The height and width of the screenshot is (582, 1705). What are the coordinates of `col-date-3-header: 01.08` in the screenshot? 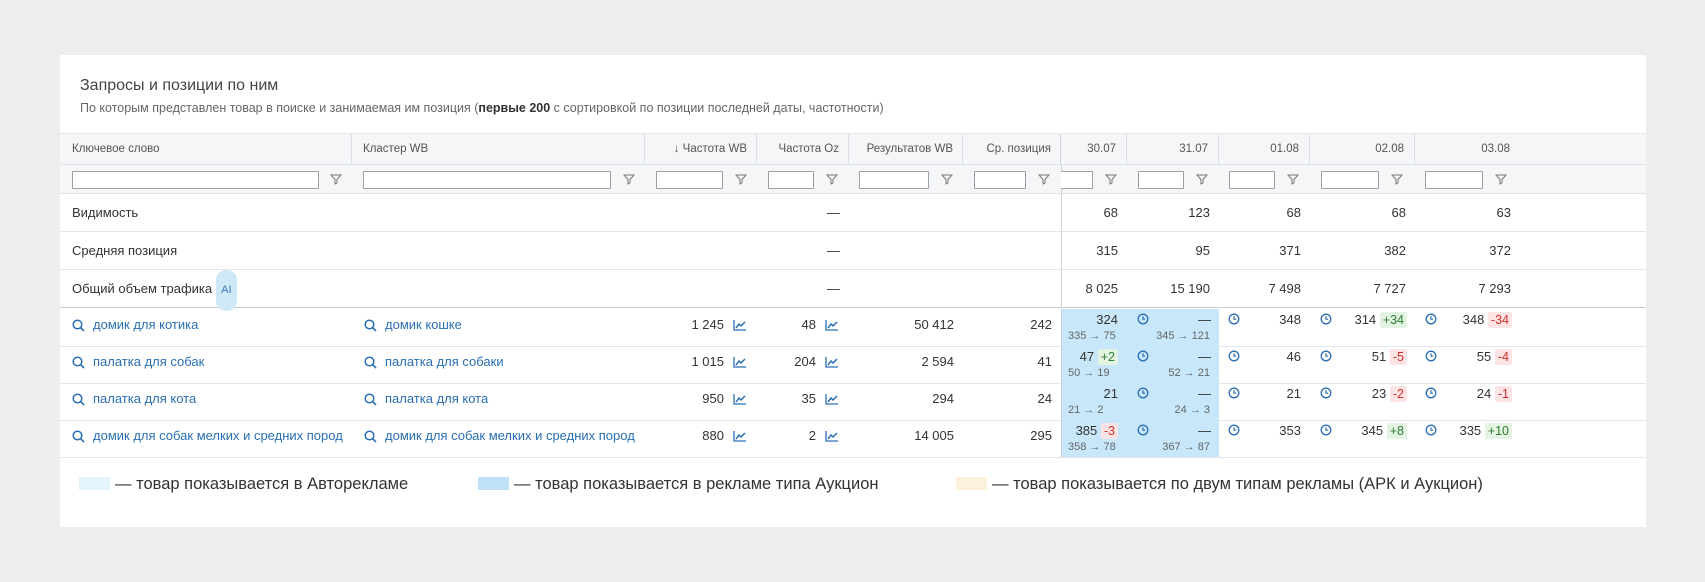 It's located at (1264, 149).